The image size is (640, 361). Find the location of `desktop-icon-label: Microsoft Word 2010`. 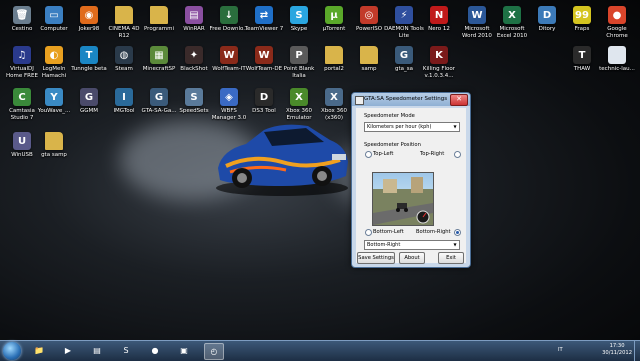

desktop-icon-label: Microsoft Word 2010 is located at coordinates (477, 32).